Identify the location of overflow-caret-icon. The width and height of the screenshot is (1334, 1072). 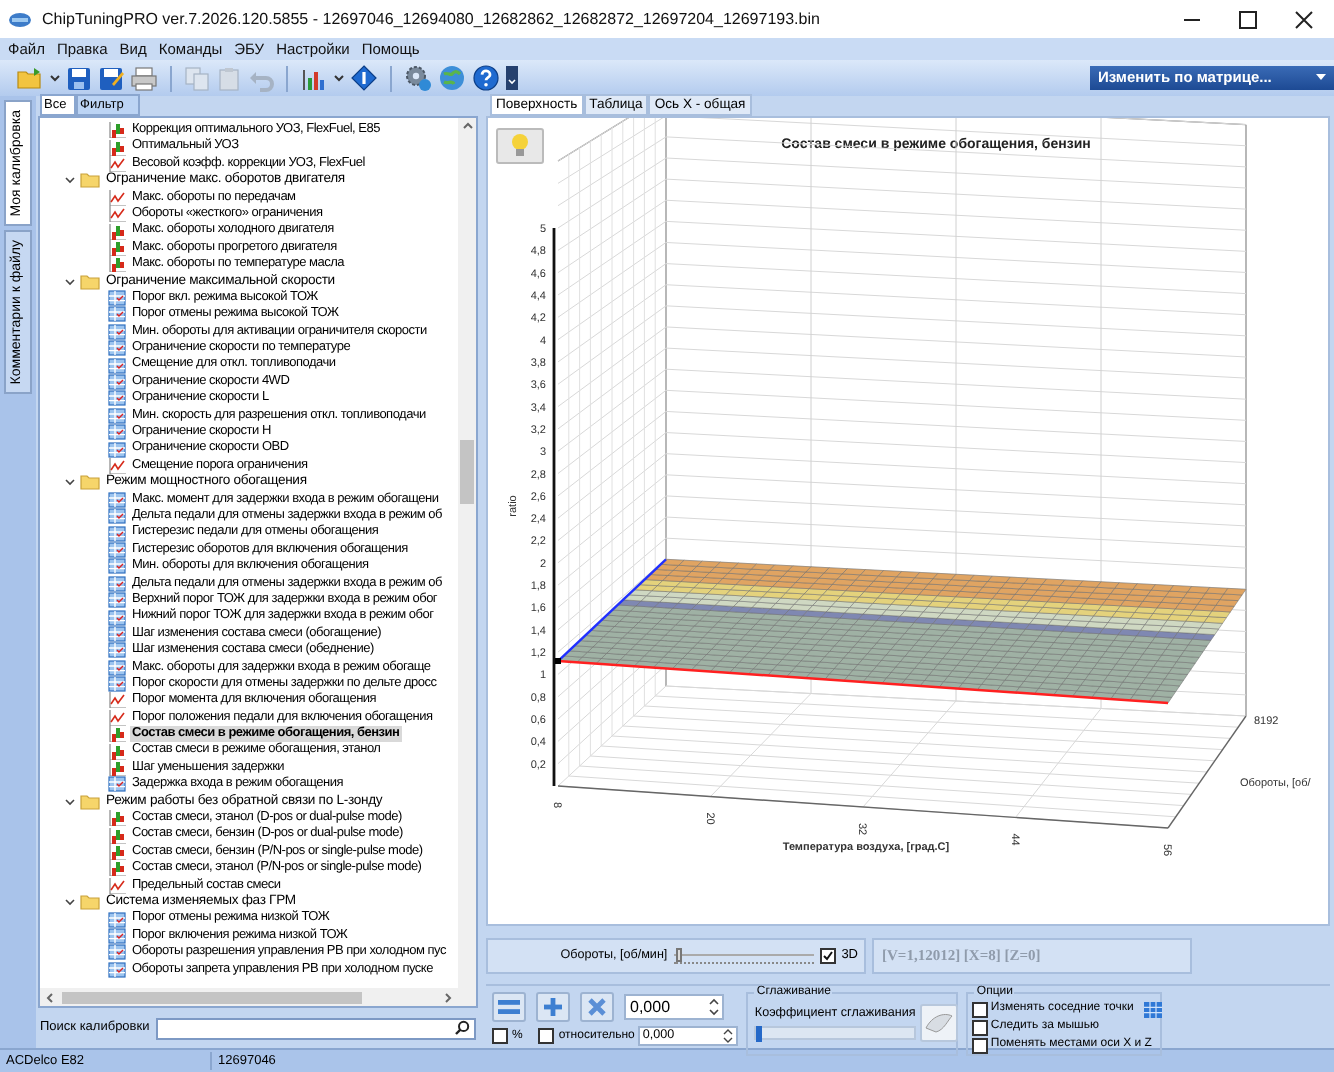
(512, 78).